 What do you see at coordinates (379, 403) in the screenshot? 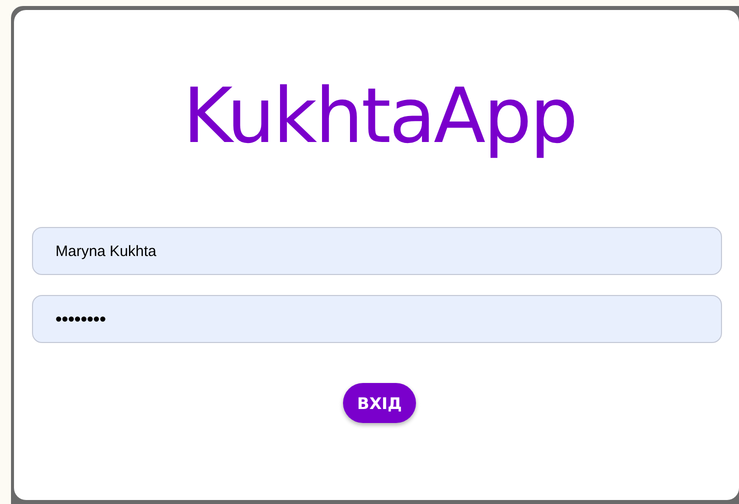
I see `login-button: ВХІД` at bounding box center [379, 403].